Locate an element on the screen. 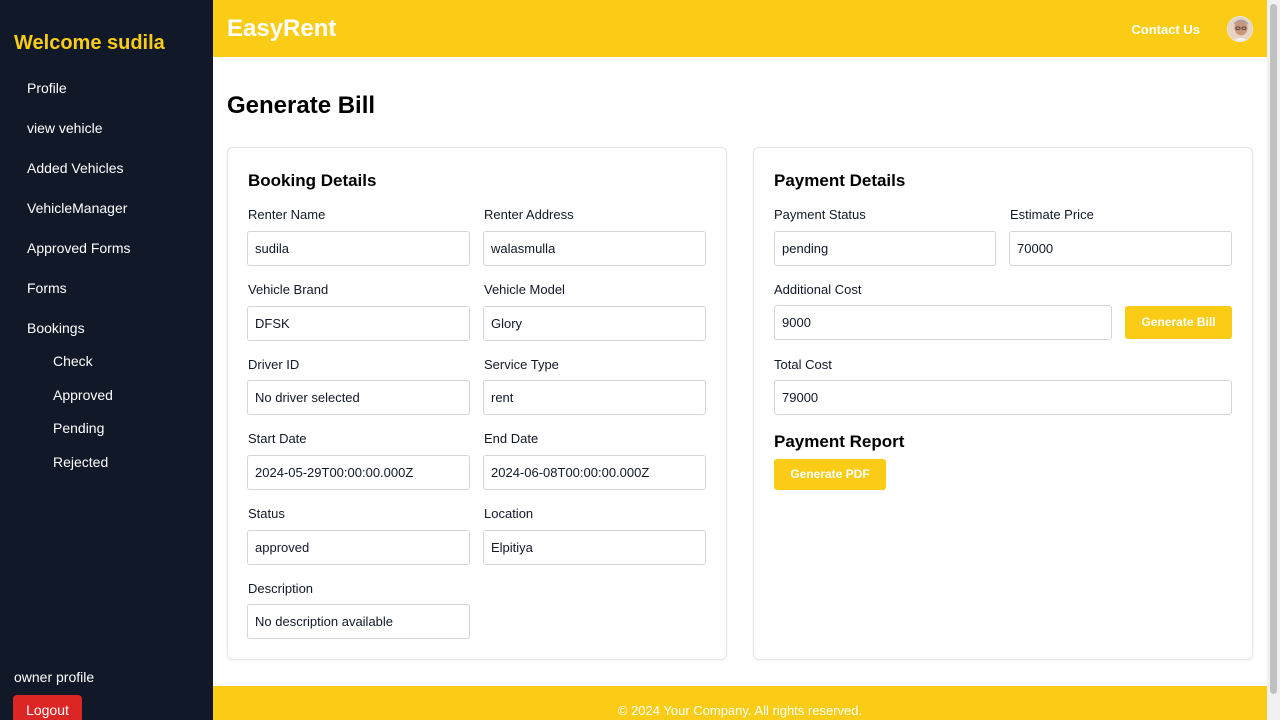 The width and height of the screenshot is (1280, 720). sidebar-item-view-vehicle: view vehicle is located at coordinates (64, 128).